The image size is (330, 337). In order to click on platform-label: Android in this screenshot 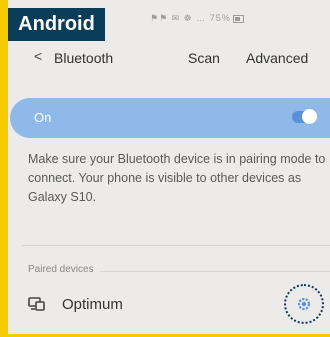, I will do `click(56, 24)`.